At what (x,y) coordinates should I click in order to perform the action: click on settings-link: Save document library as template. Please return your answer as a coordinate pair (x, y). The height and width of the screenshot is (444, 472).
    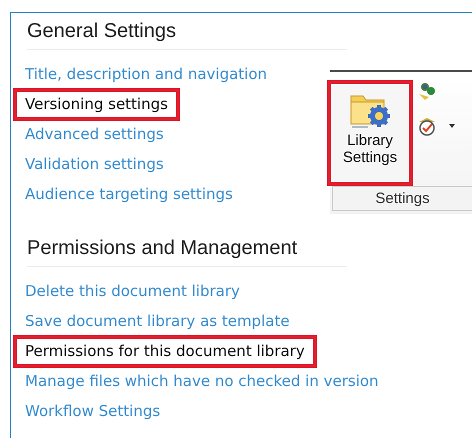
    Looking at the image, I should click on (157, 321).